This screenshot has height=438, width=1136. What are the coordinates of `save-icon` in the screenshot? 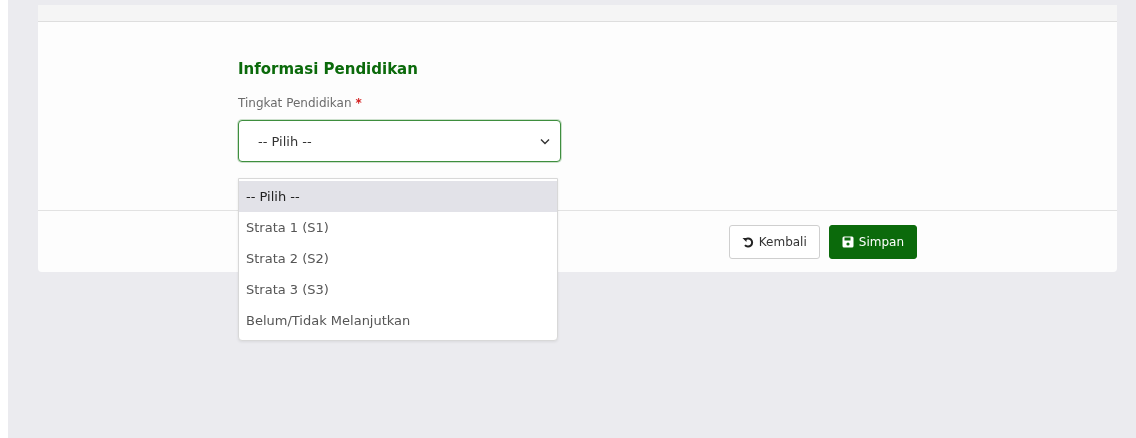 It's located at (847, 241).